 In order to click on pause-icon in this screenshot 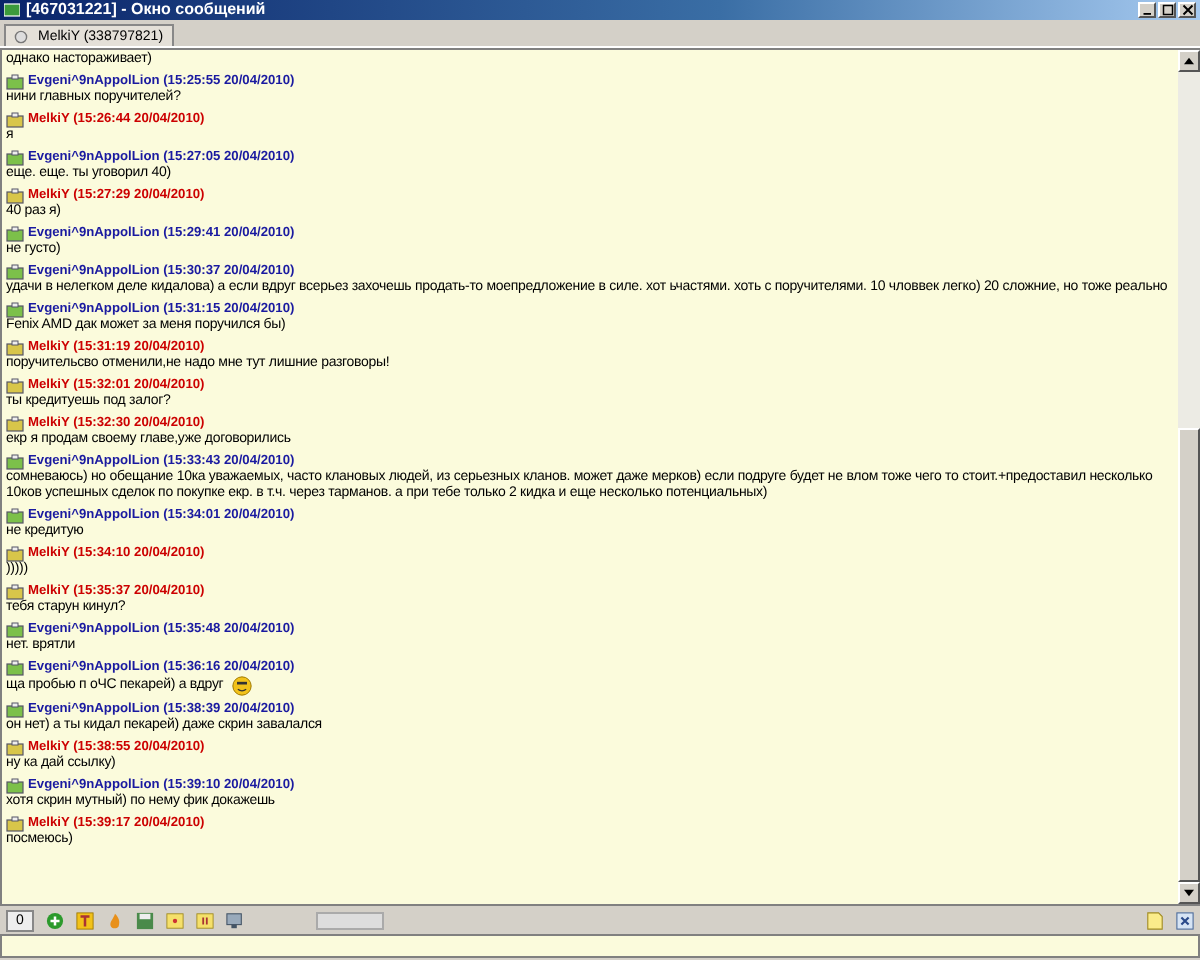, I will do `click(204, 920)`.